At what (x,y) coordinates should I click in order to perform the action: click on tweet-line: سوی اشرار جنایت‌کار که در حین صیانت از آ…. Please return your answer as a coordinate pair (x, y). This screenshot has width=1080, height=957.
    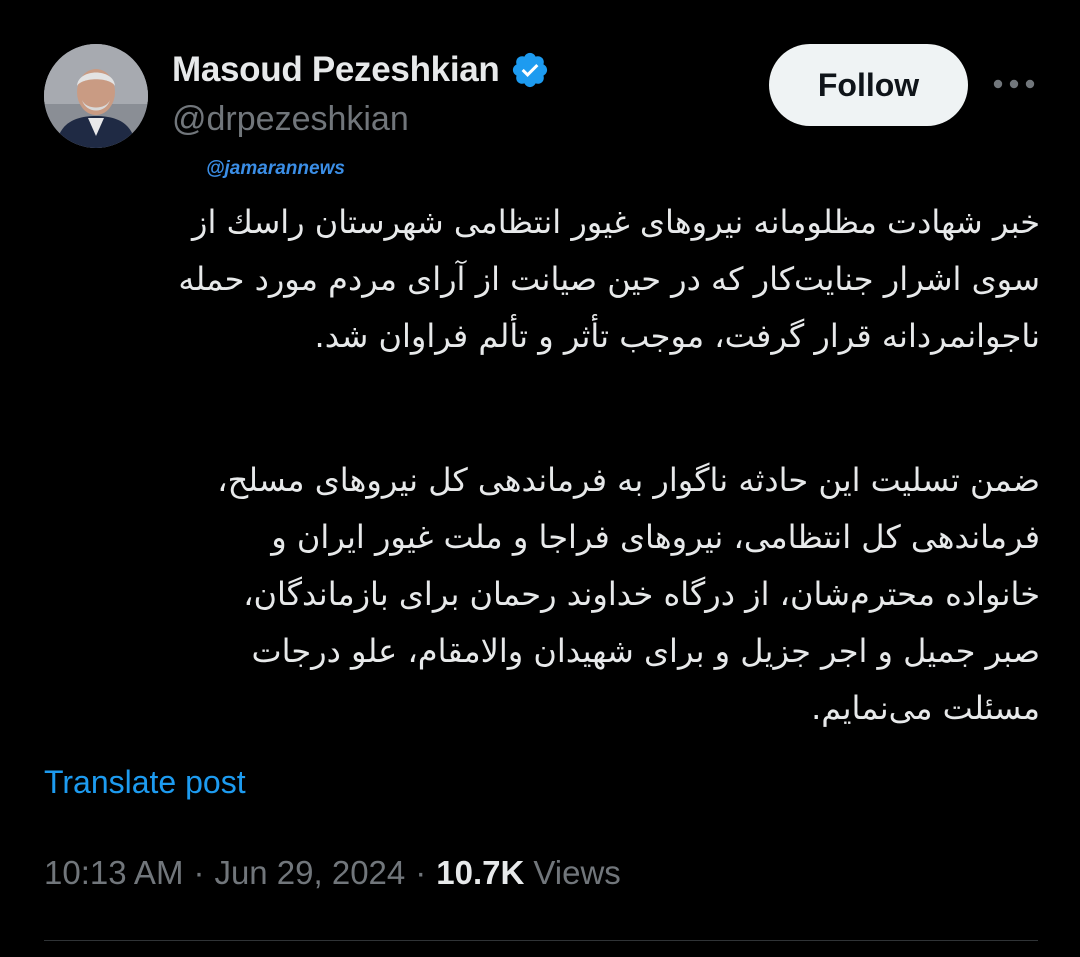
    Looking at the image, I should click on (609, 279).